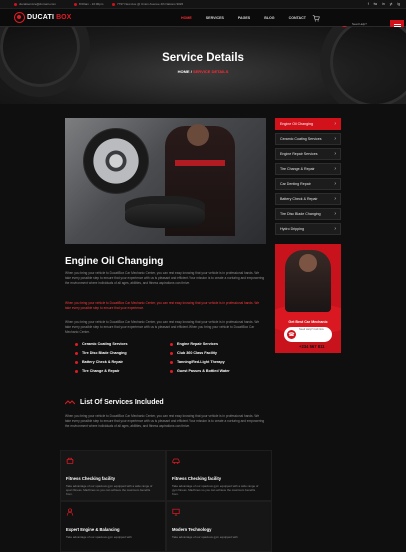 Image resolution: width=406 pixels, height=552 pixels. Describe the element at coordinates (308, 281) in the screenshot. I see `mechanic-portrait` at that location.